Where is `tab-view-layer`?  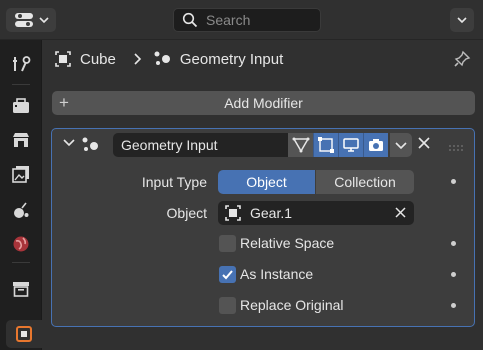 tab-view-layer is located at coordinates (21, 174).